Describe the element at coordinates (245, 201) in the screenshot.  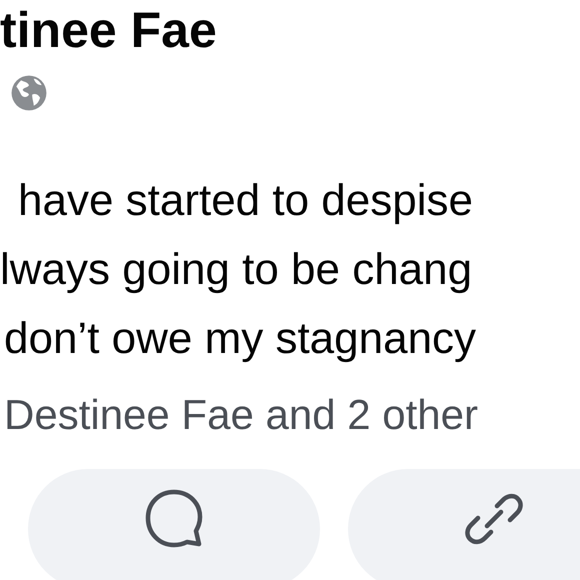
I see `post-text: have started to despise` at that location.